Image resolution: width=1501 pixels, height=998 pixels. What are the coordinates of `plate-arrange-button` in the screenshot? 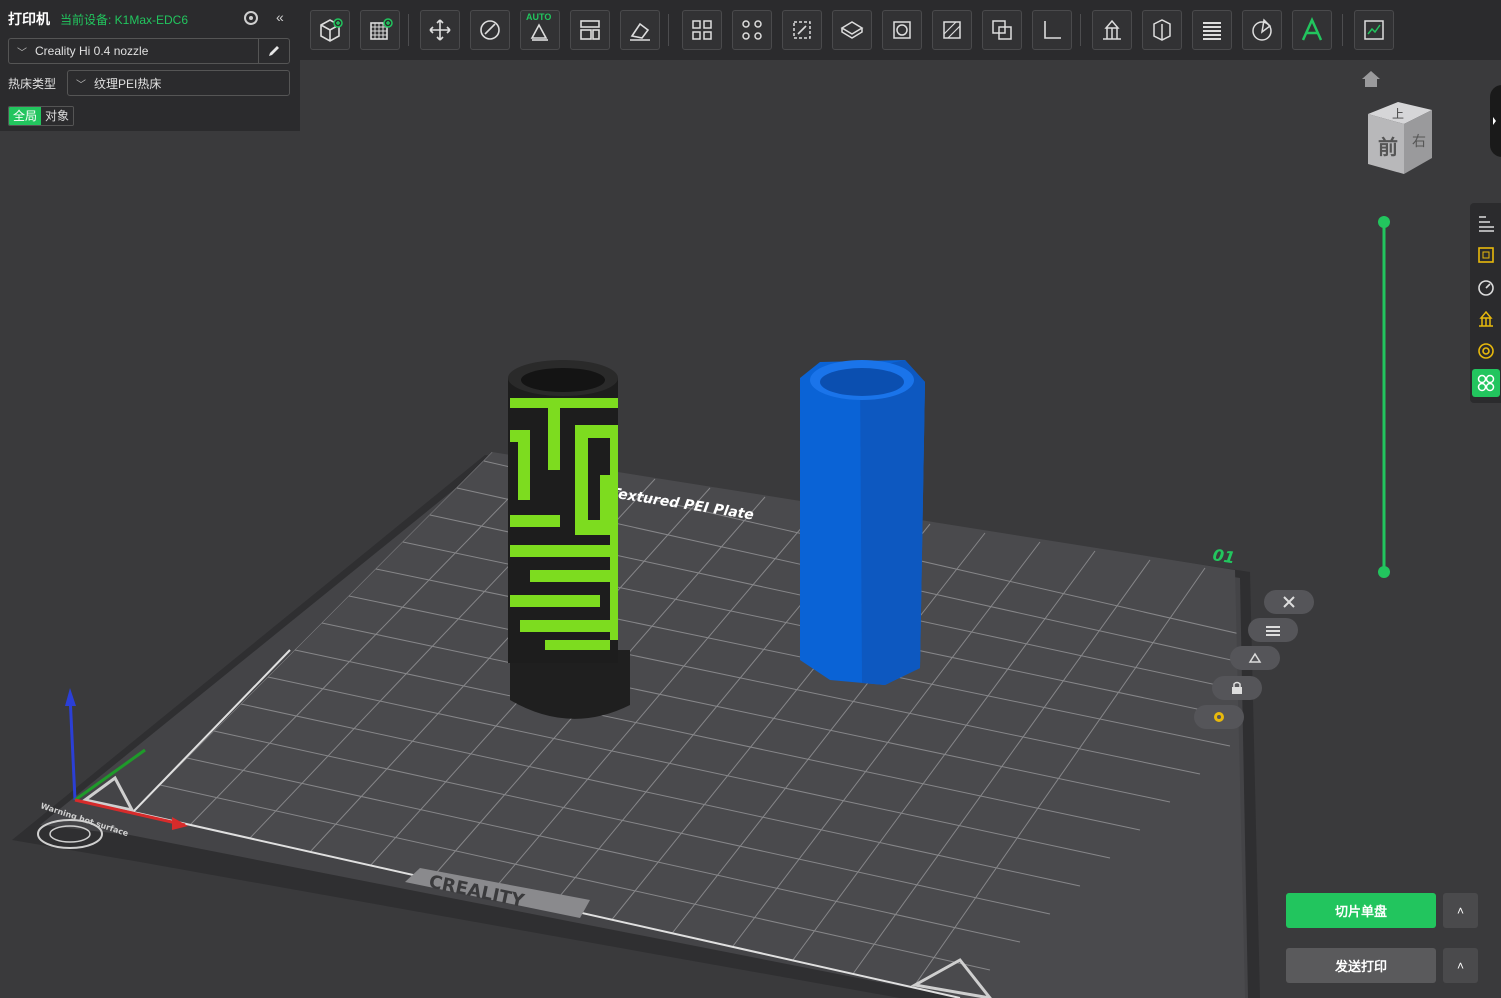 It's located at (1273, 630).